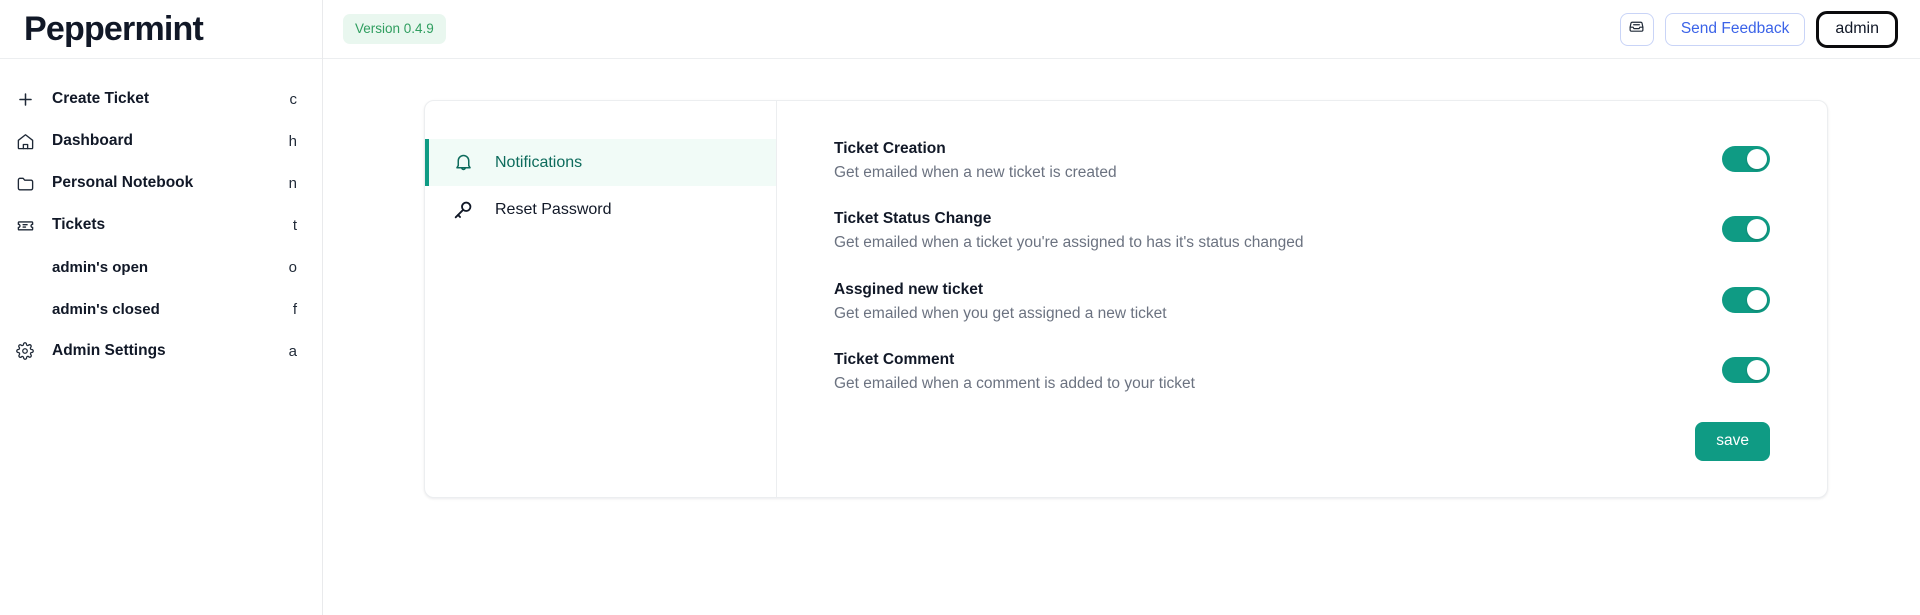 This screenshot has height=615, width=1920. I want to click on sidebar-subitem-shortcut: f, so click(294, 309).